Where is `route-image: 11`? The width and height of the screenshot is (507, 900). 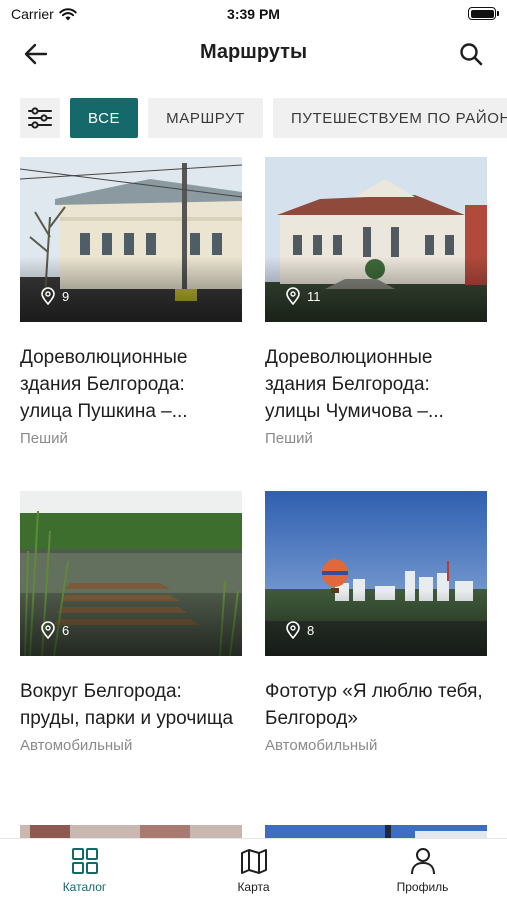 route-image: 11 is located at coordinates (376, 239).